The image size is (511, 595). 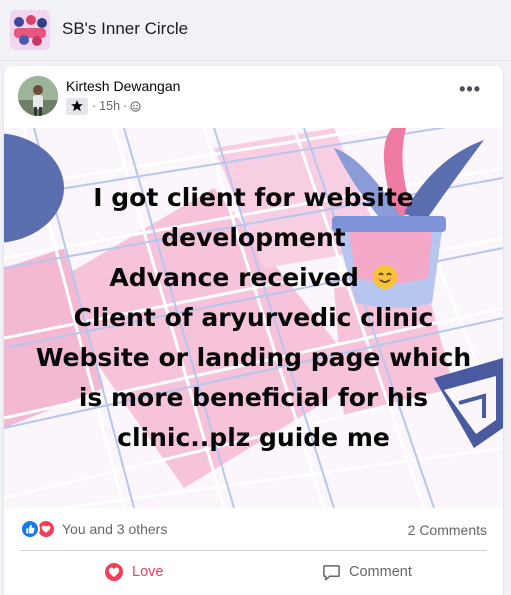 What do you see at coordinates (123, 86) in the screenshot?
I see `author-name: Kirtesh Dewangan` at bounding box center [123, 86].